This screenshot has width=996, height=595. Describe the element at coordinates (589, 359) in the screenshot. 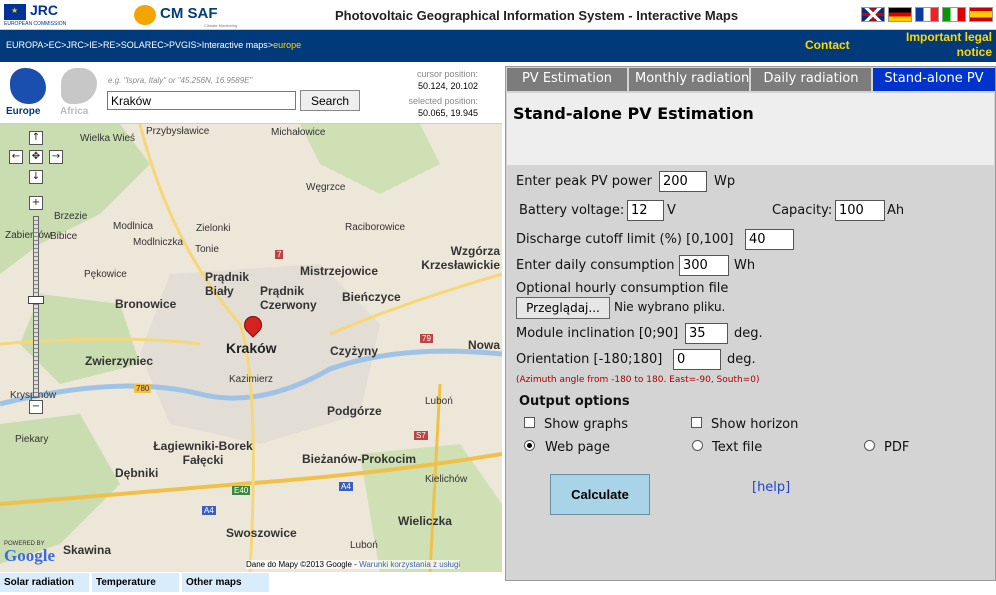

I see `orientation-label: Orientation [-180;180]` at that location.